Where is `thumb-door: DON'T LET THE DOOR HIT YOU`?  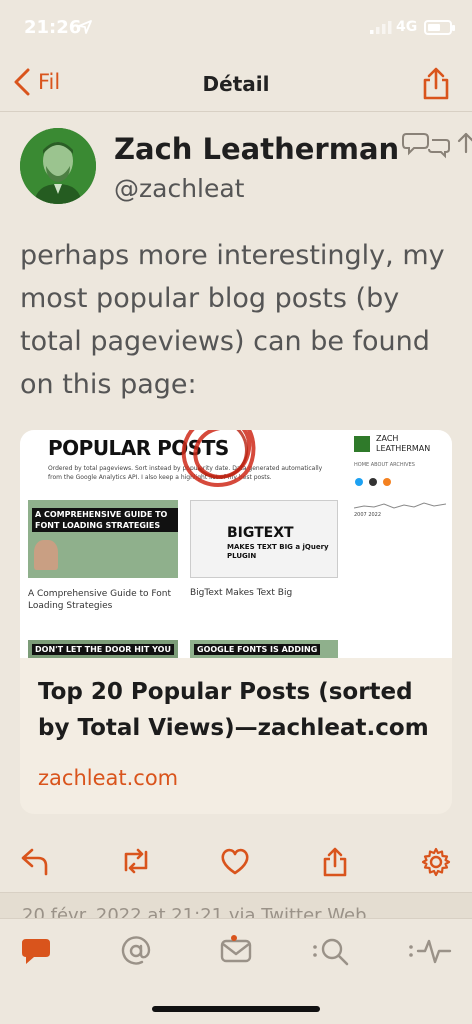 thumb-door: DON'T LET THE DOOR HIT YOU is located at coordinates (103, 649).